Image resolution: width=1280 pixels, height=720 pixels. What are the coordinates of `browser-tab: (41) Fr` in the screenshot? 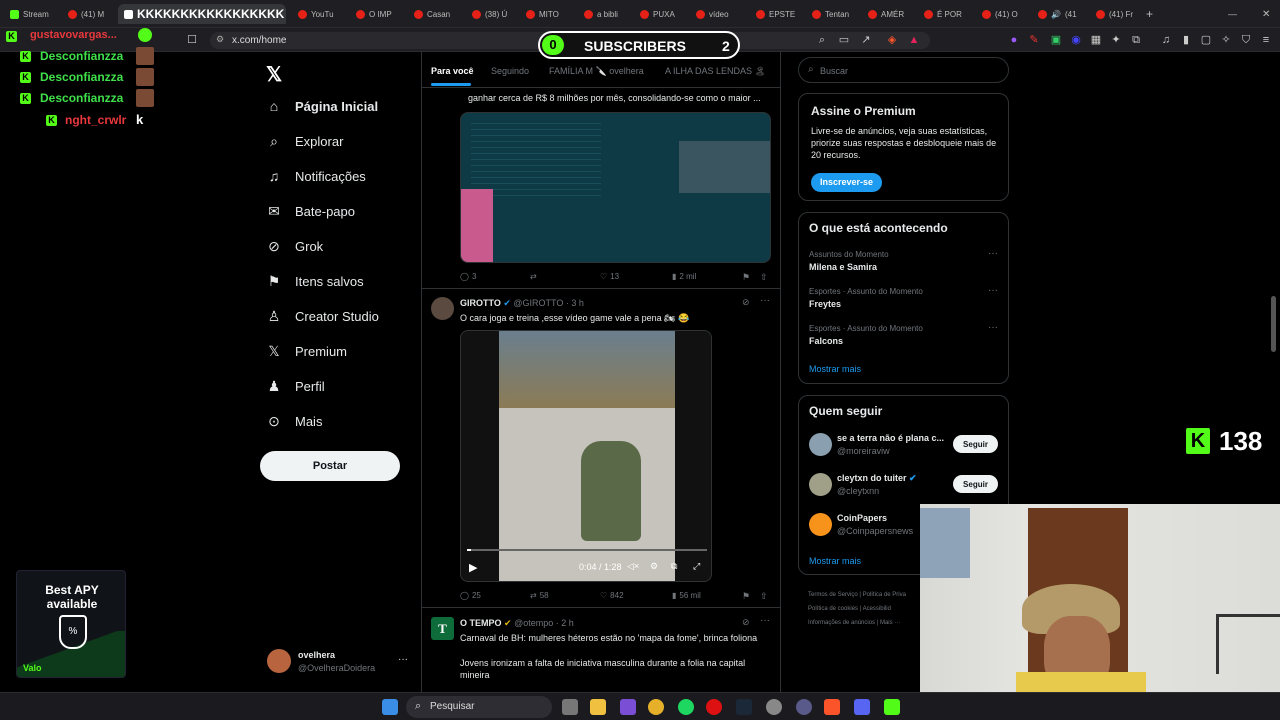 It's located at (1113, 14).